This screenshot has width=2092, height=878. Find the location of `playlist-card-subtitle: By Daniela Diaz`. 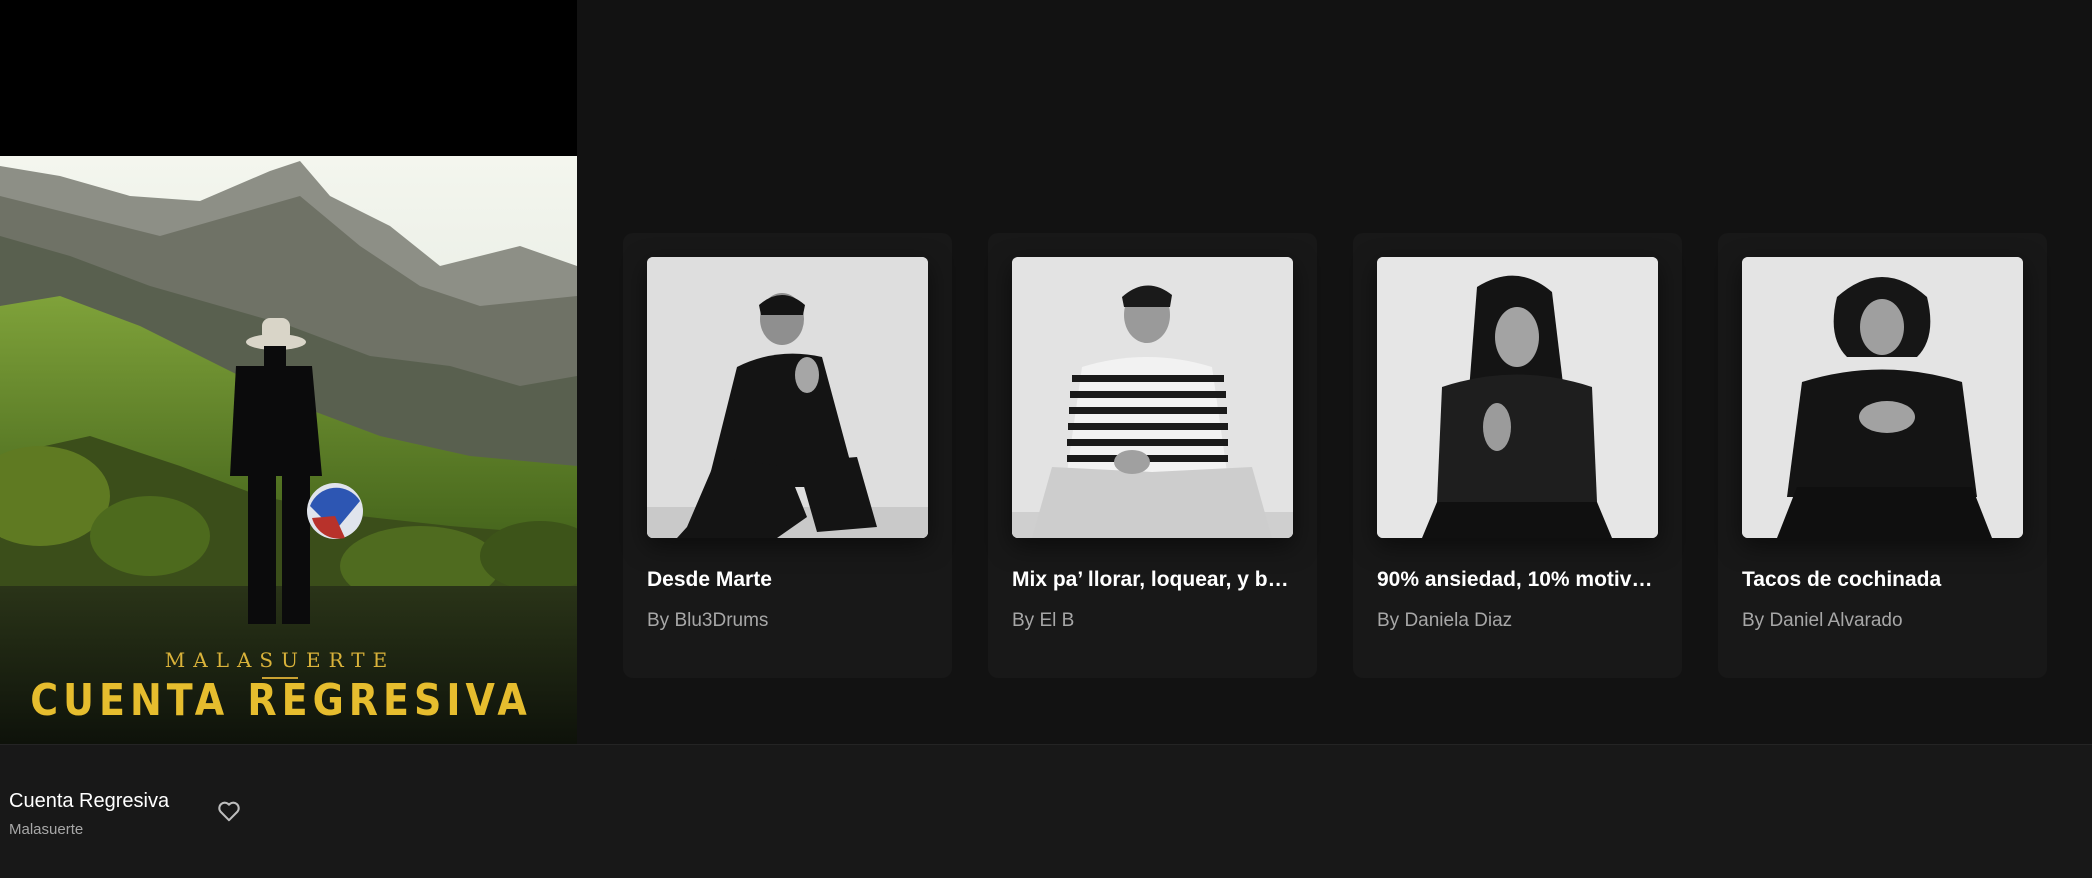

playlist-card-subtitle: By Daniela Diaz is located at coordinates (1445, 620).